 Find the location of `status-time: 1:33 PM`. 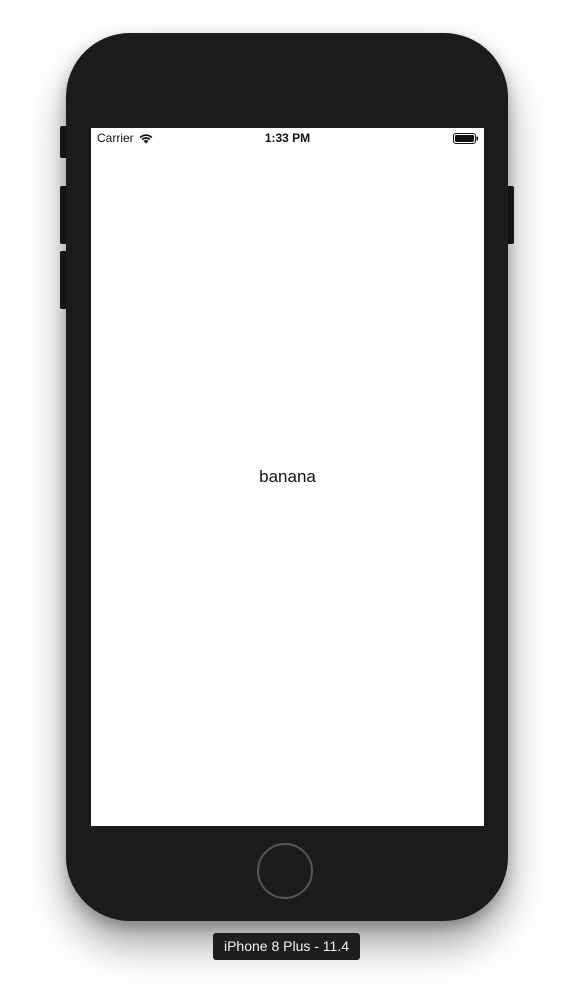

status-time: 1:33 PM is located at coordinates (287, 138).